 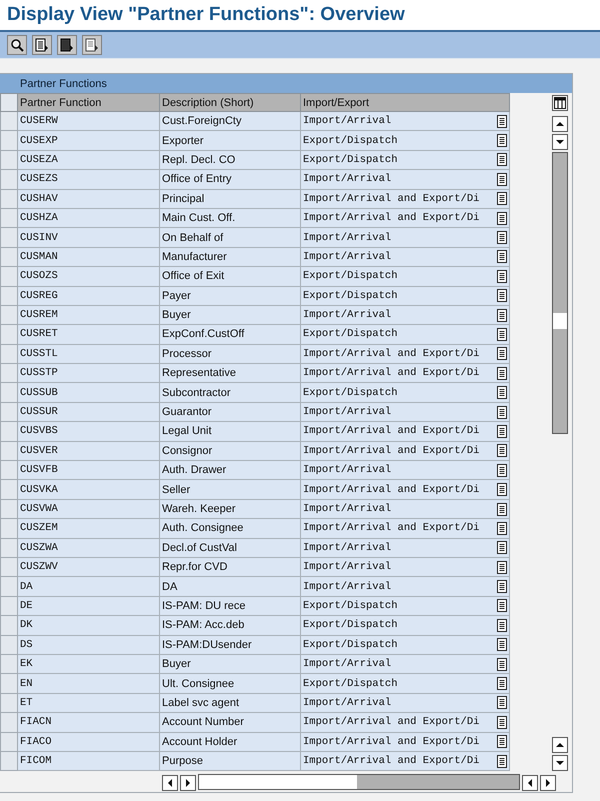 What do you see at coordinates (560, 763) in the screenshot?
I see `page-down-icon` at bounding box center [560, 763].